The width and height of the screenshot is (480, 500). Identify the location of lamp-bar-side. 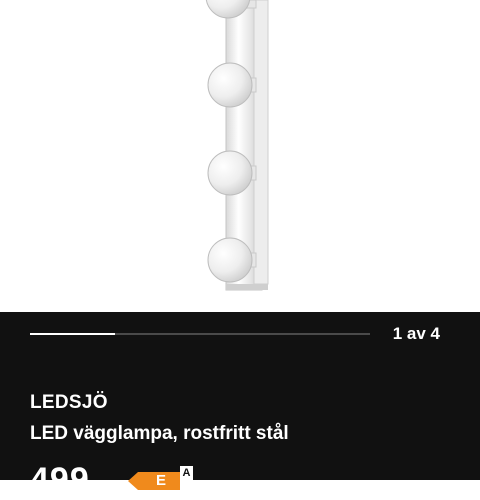
(261, 142).